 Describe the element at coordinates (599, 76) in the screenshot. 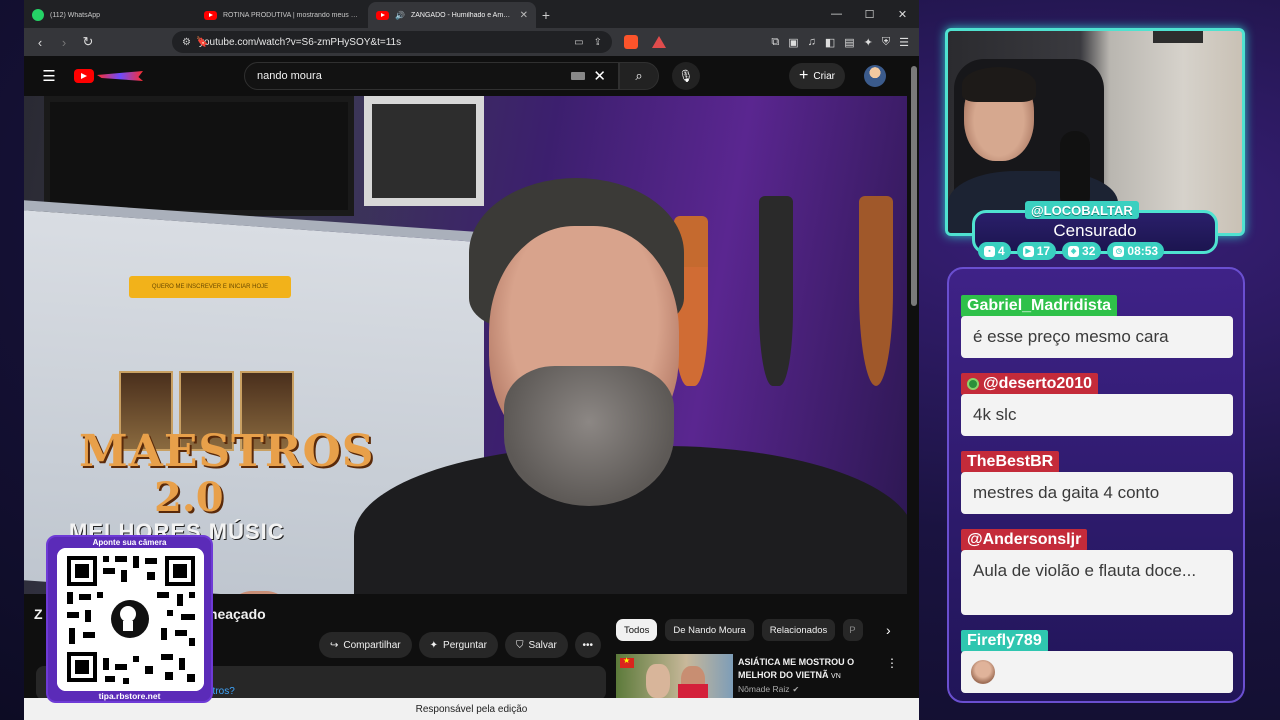

I see `clear-icon: ✕` at that location.